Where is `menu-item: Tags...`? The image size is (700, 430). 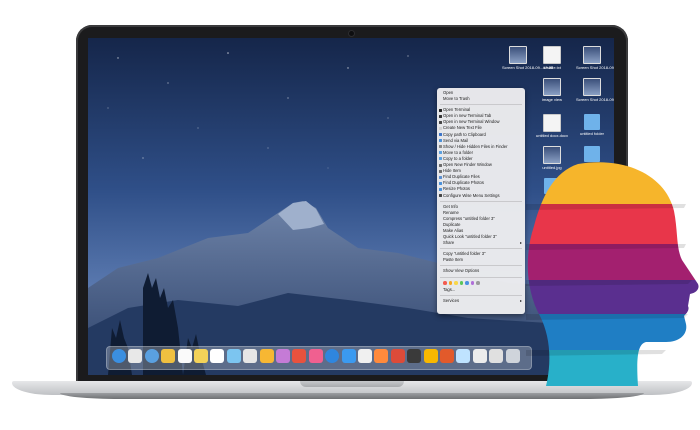
menu-item: Tags... is located at coordinates (481, 290).